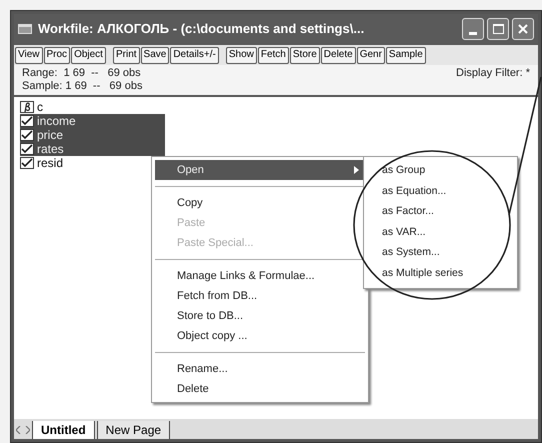 The image size is (542, 443). I want to click on maximize-button, so click(498, 29).